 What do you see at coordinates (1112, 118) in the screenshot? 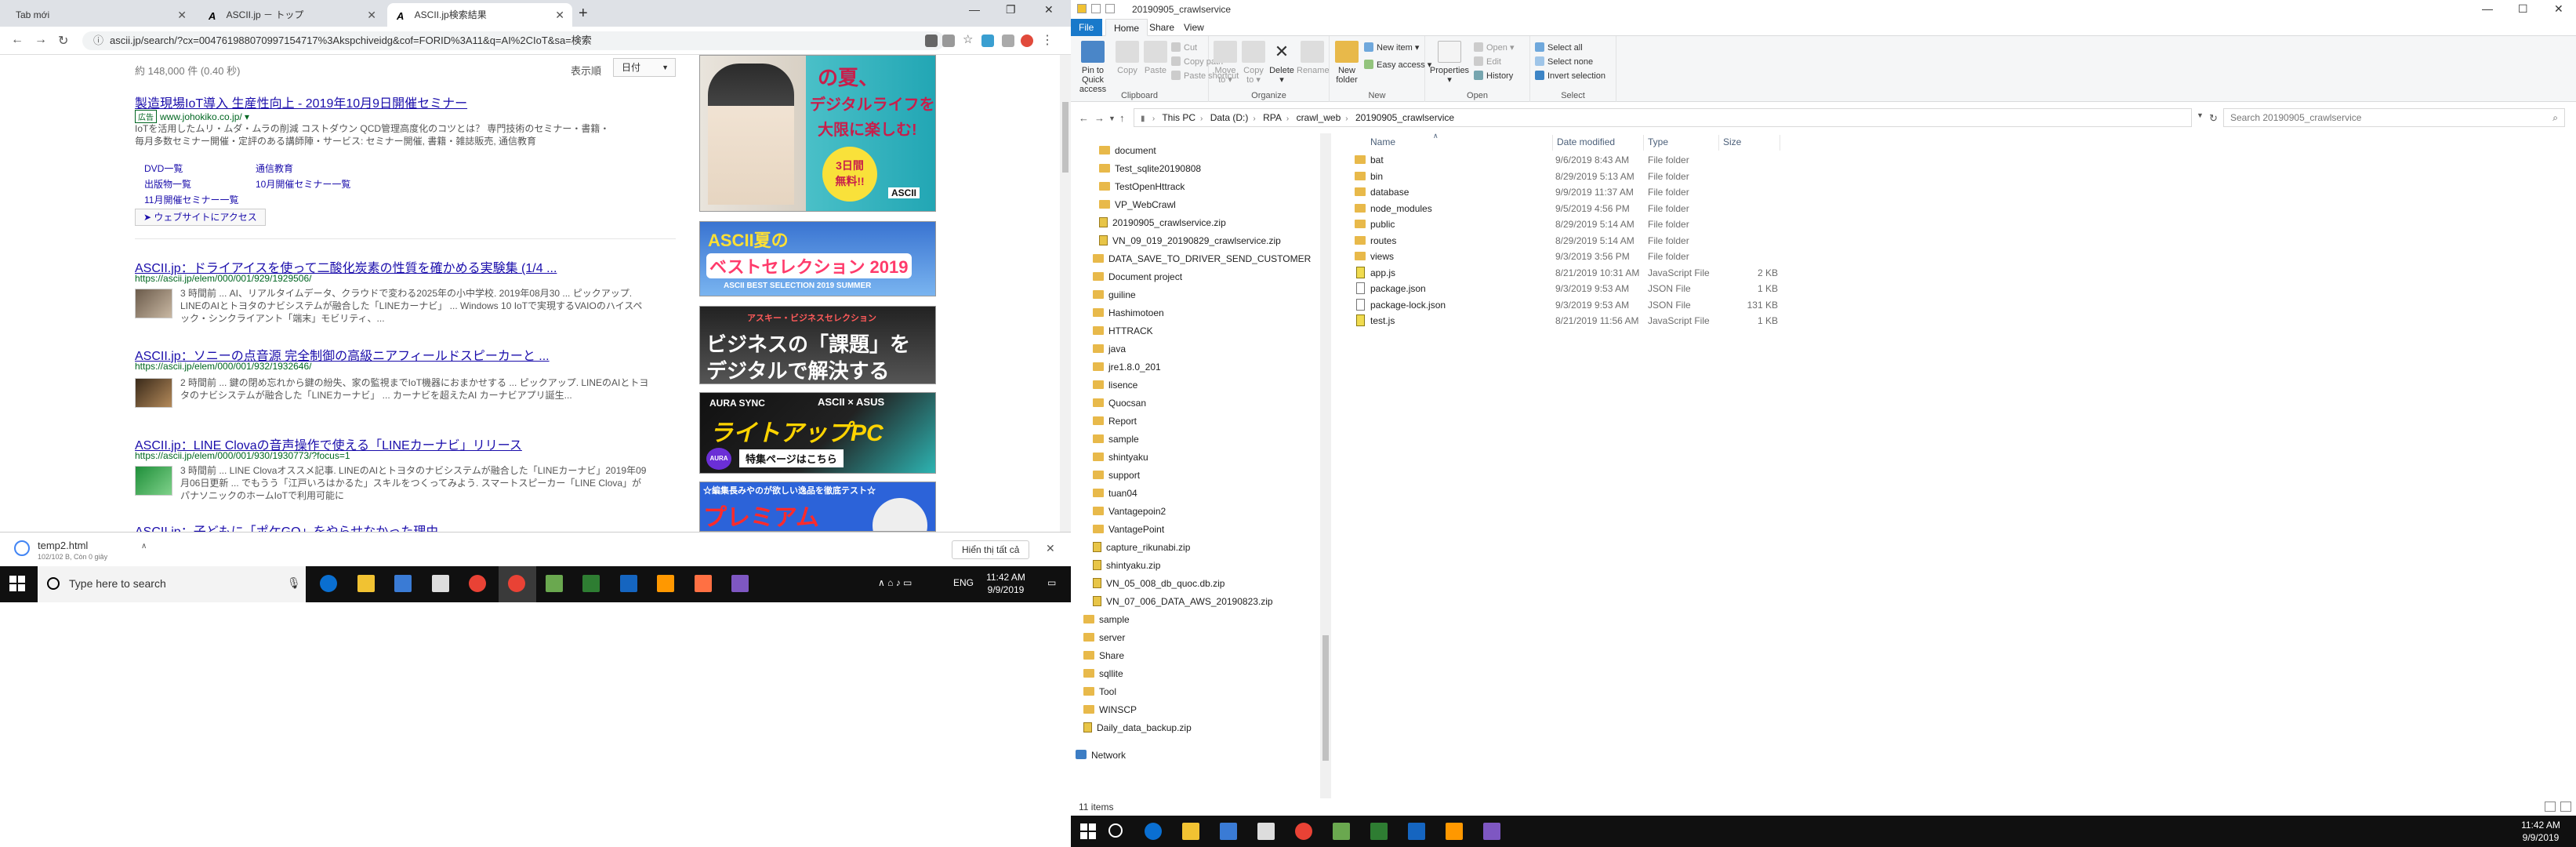
I see `recent-locations-icon: ▼` at bounding box center [1112, 118].